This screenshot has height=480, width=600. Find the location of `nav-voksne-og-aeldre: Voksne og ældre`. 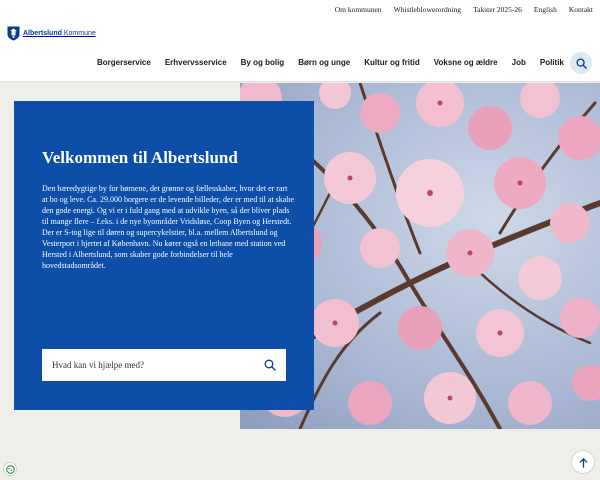

nav-voksne-og-aeldre: Voksne og ældre is located at coordinates (466, 62).